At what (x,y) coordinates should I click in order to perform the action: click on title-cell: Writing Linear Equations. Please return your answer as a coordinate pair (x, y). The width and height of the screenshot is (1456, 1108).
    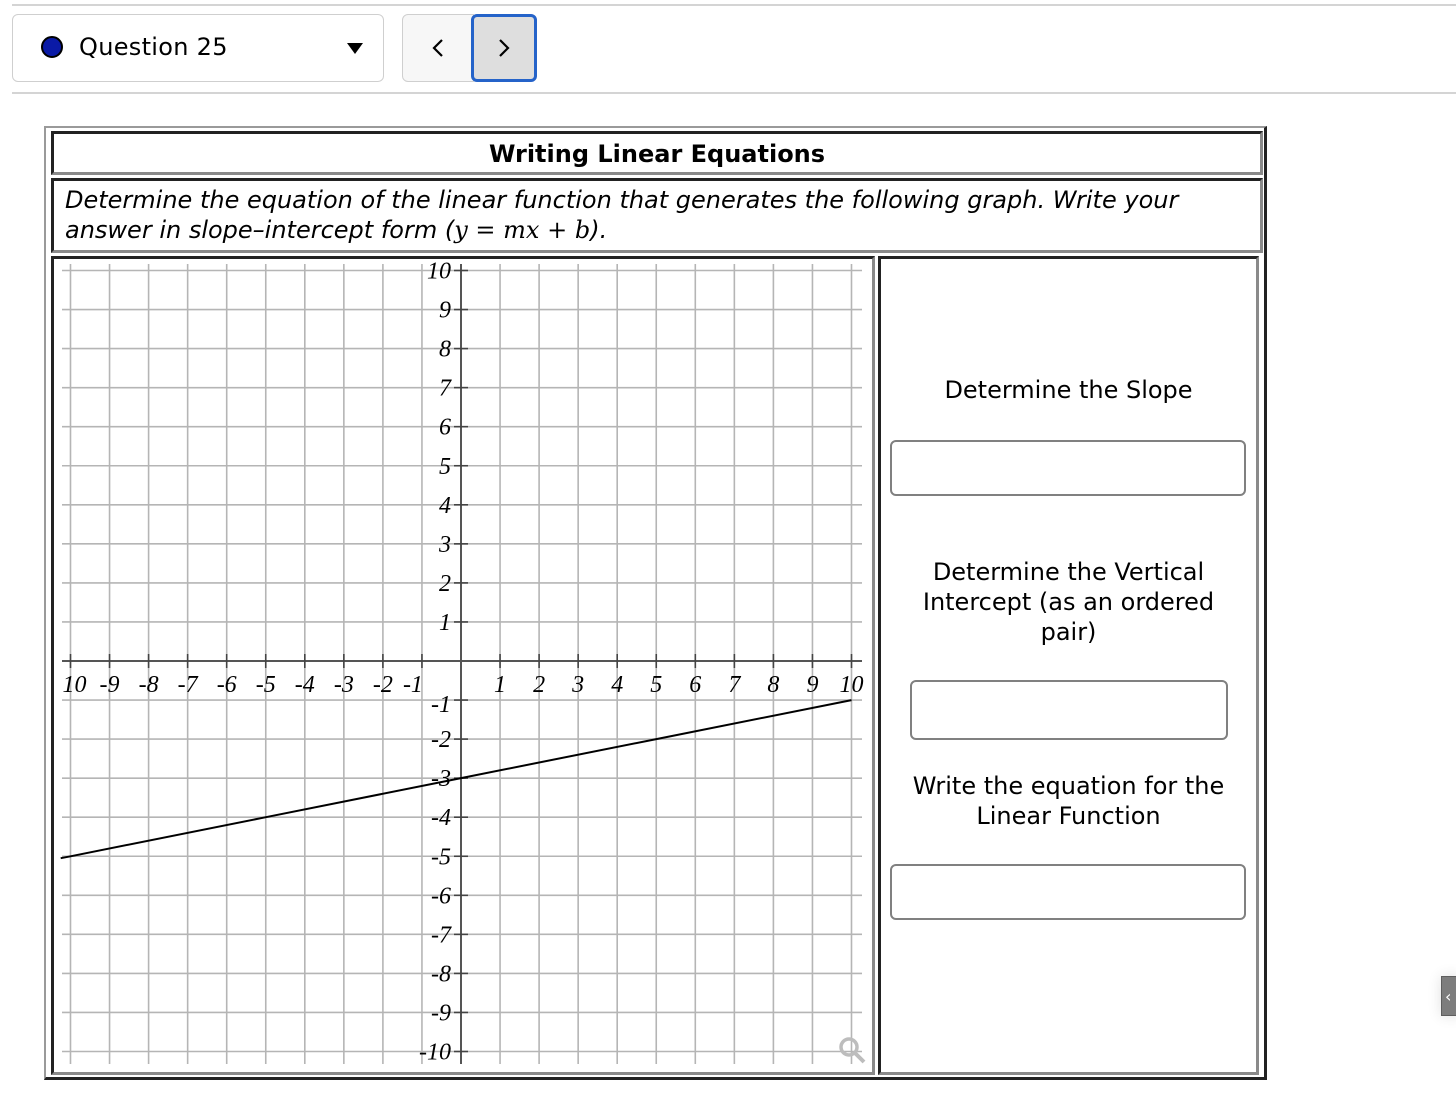
    Looking at the image, I should click on (657, 153).